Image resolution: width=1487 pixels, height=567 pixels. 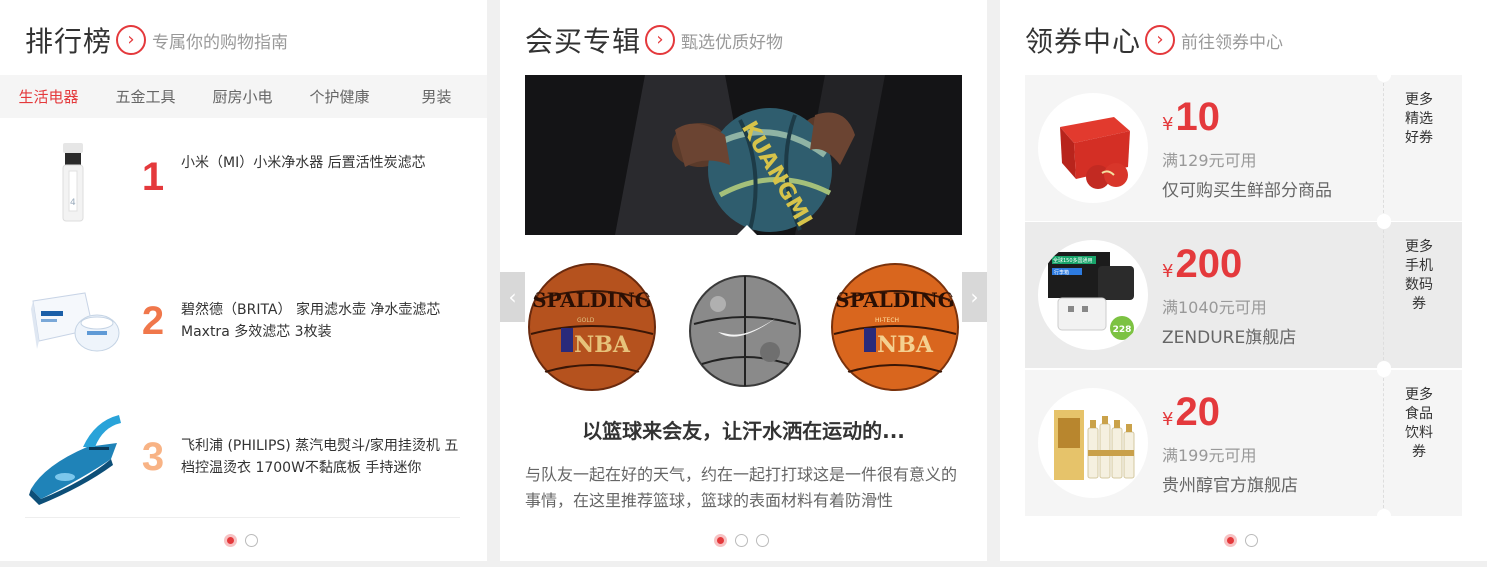 I want to click on apple-box-icon, so click(x=1093, y=148).